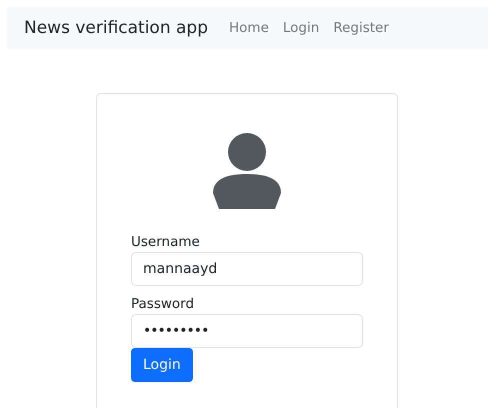  I want to click on nav-link: Login, so click(301, 28).